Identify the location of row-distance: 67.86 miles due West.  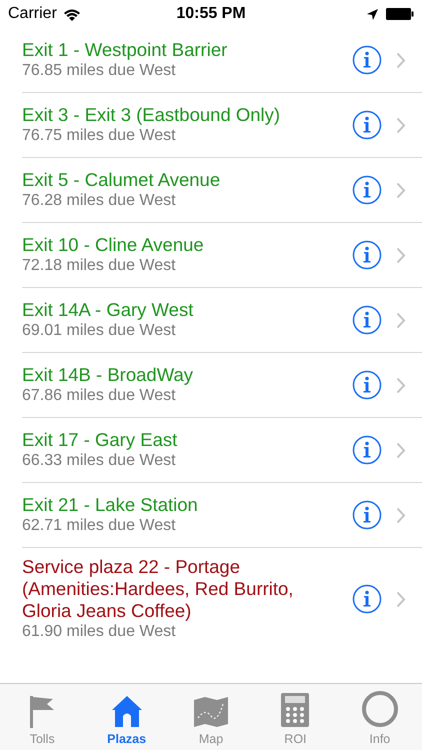
(99, 396).